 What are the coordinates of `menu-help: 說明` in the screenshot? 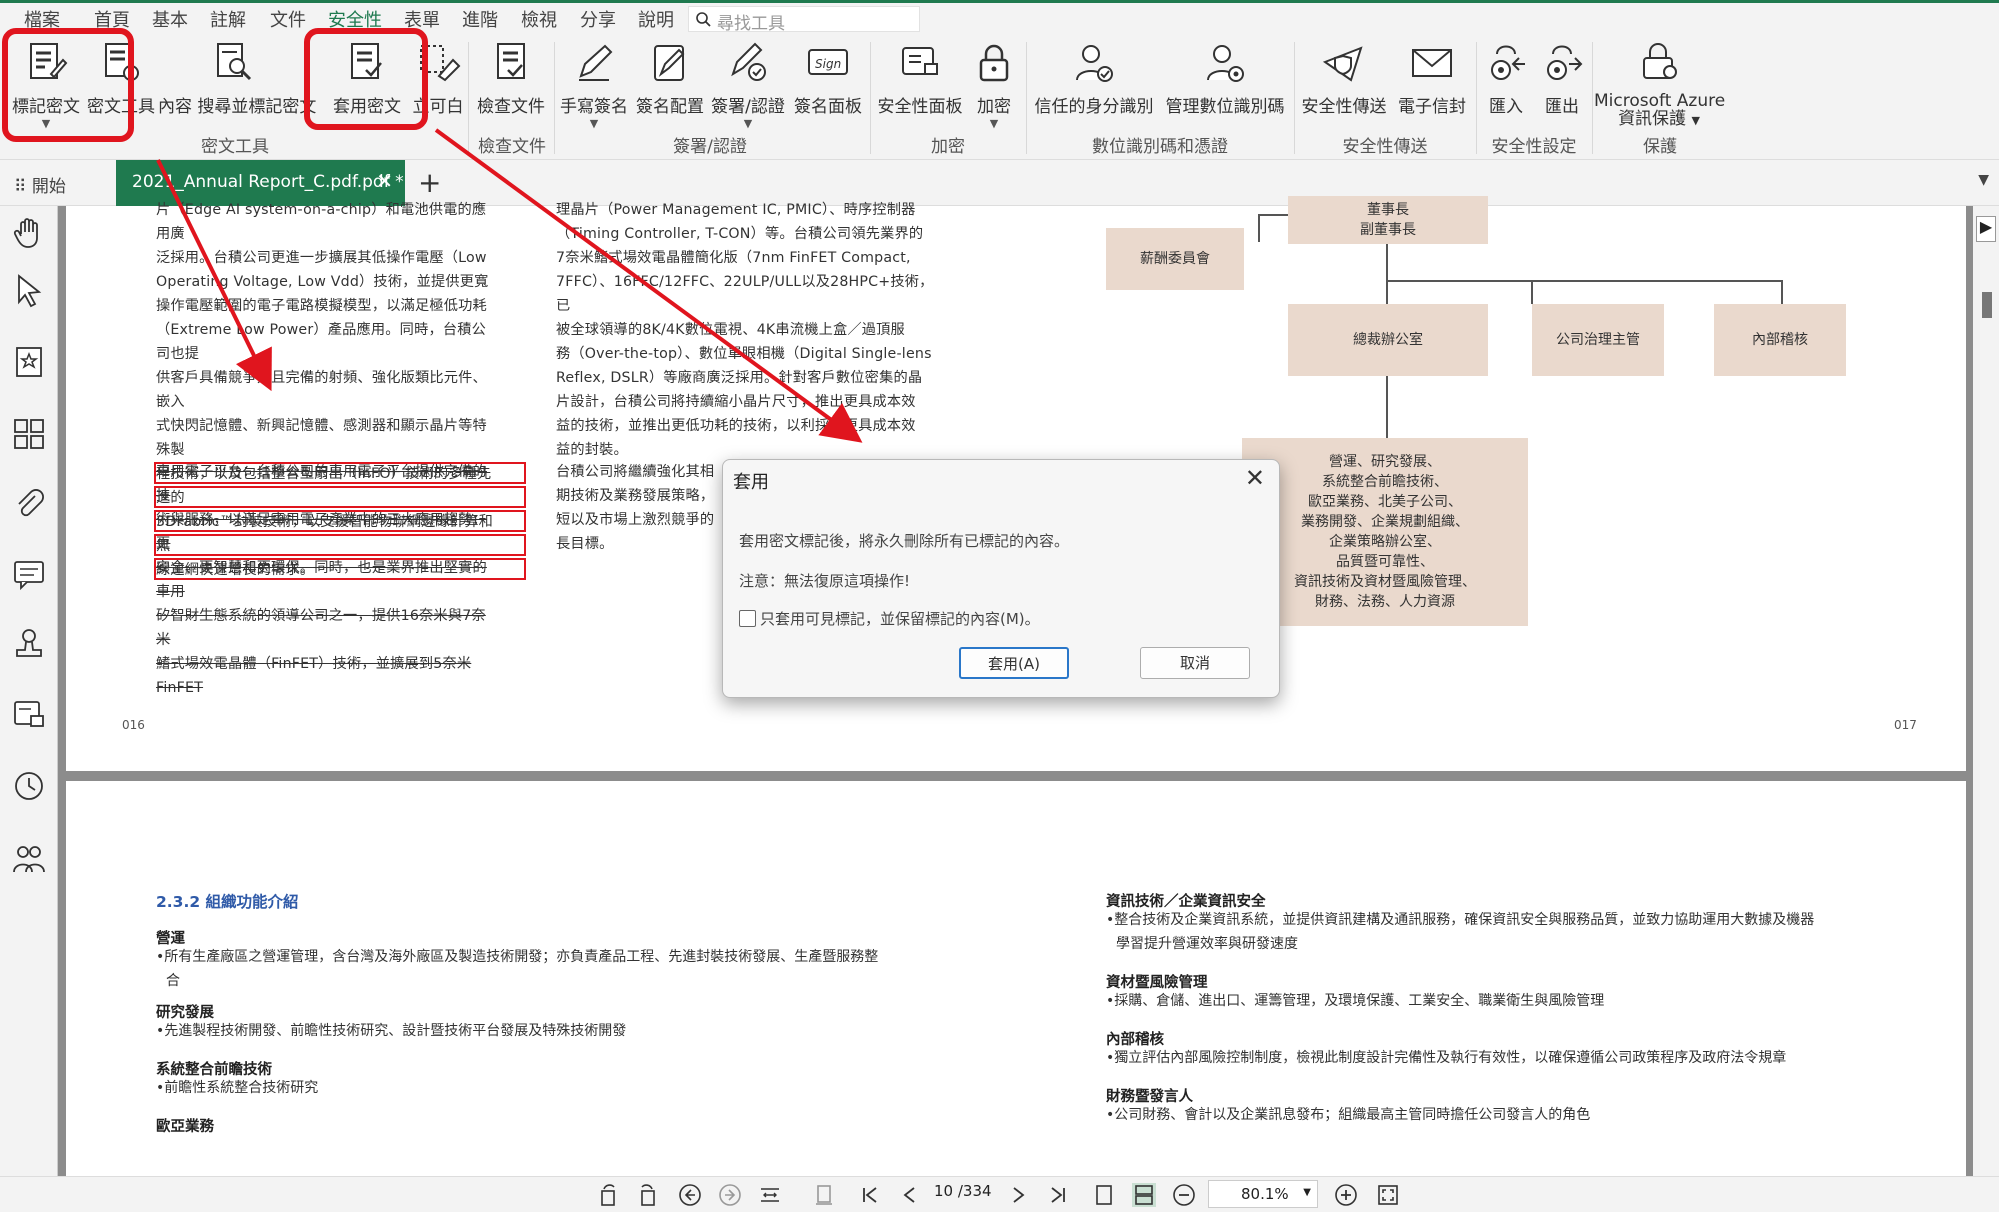 It's located at (656, 19).